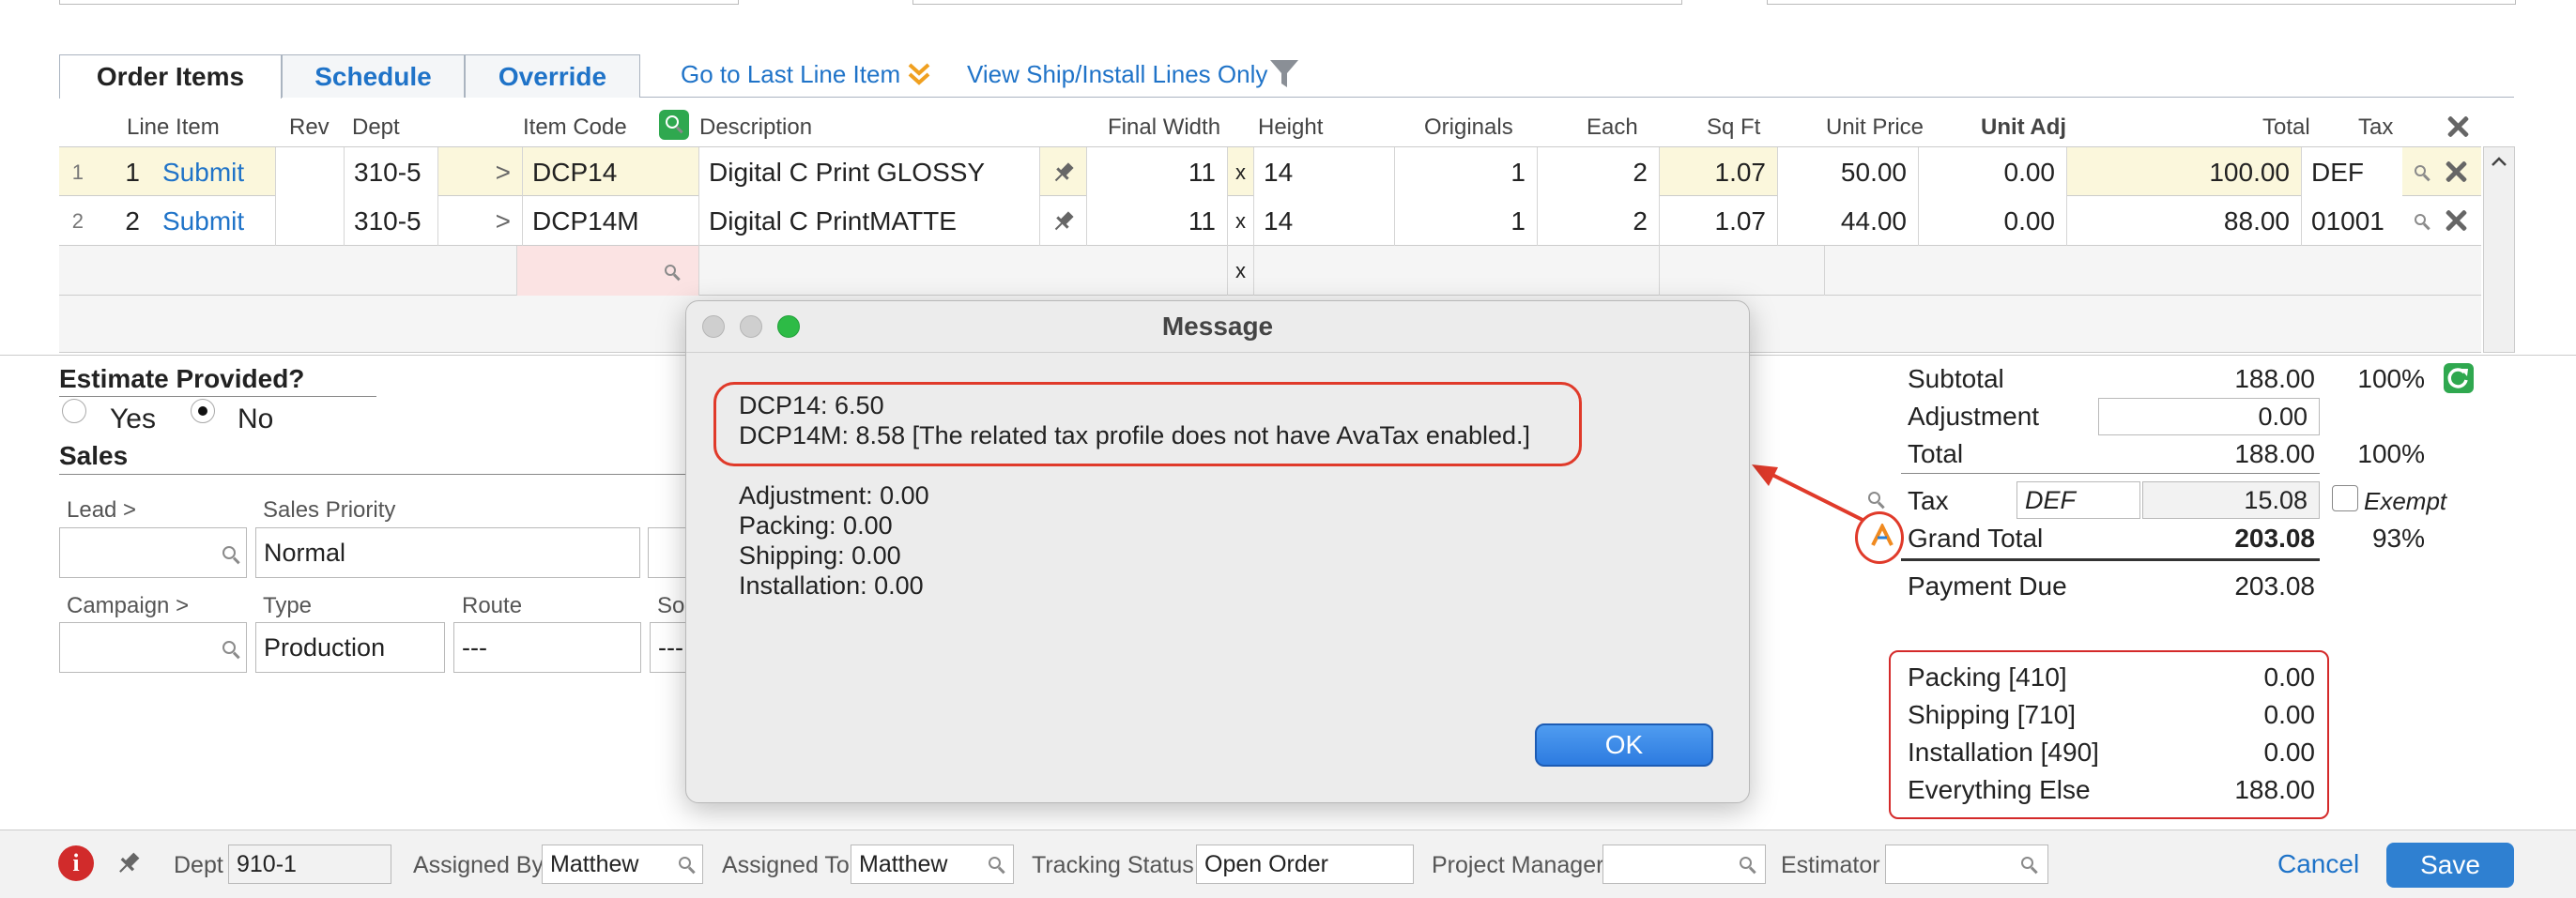 This screenshot has height=898, width=2576. I want to click on new-item-search-icon, so click(671, 270).